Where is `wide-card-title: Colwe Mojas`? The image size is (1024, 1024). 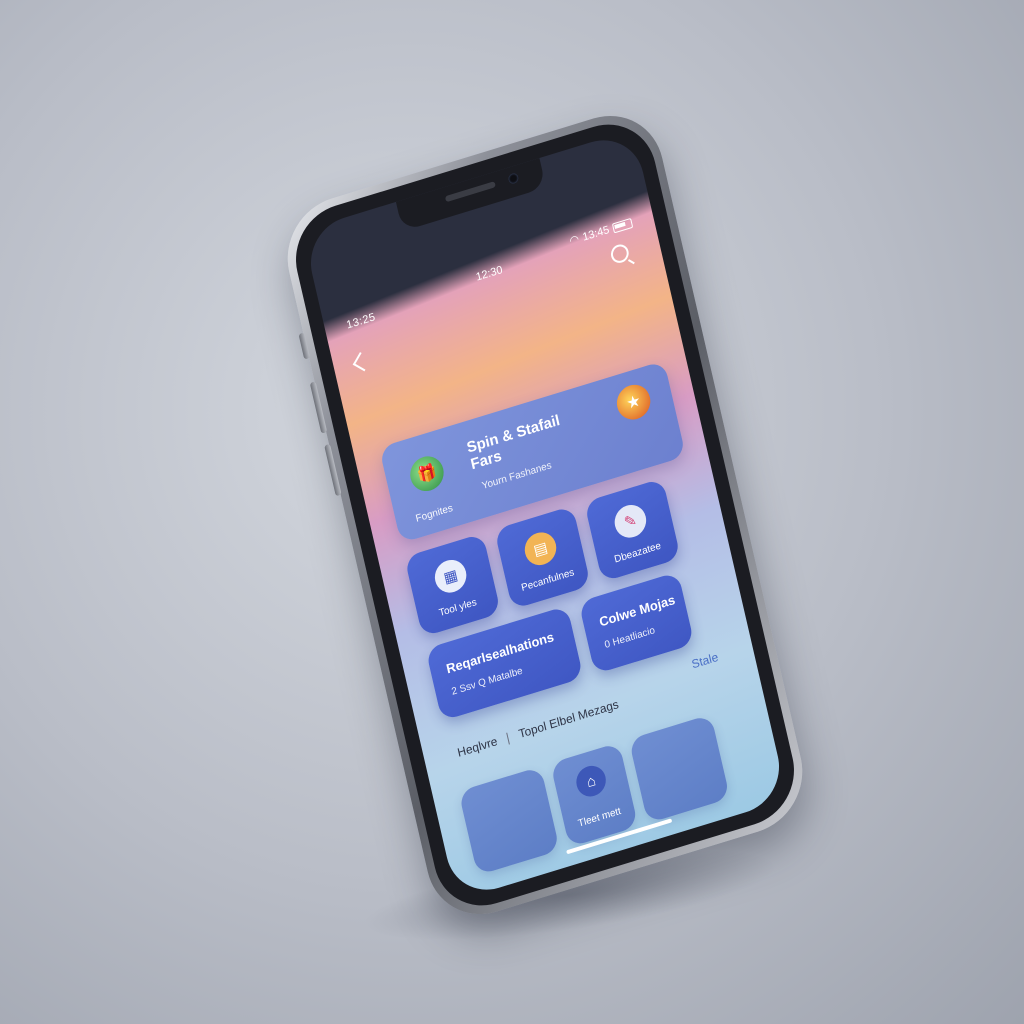
wide-card-title: Colwe Mojas is located at coordinates (637, 610).